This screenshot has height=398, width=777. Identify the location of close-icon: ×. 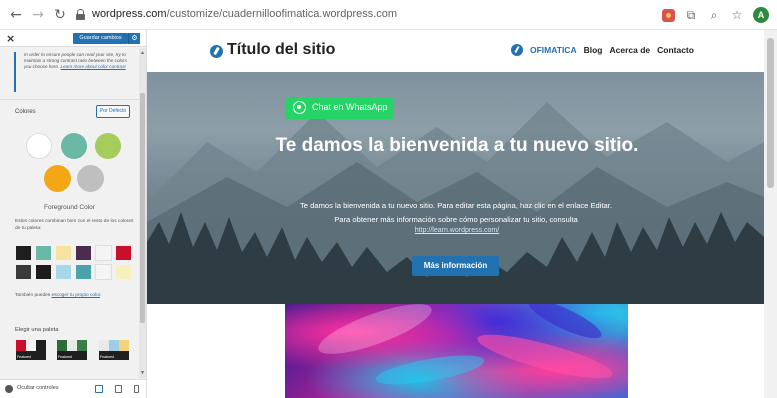
(10, 38).